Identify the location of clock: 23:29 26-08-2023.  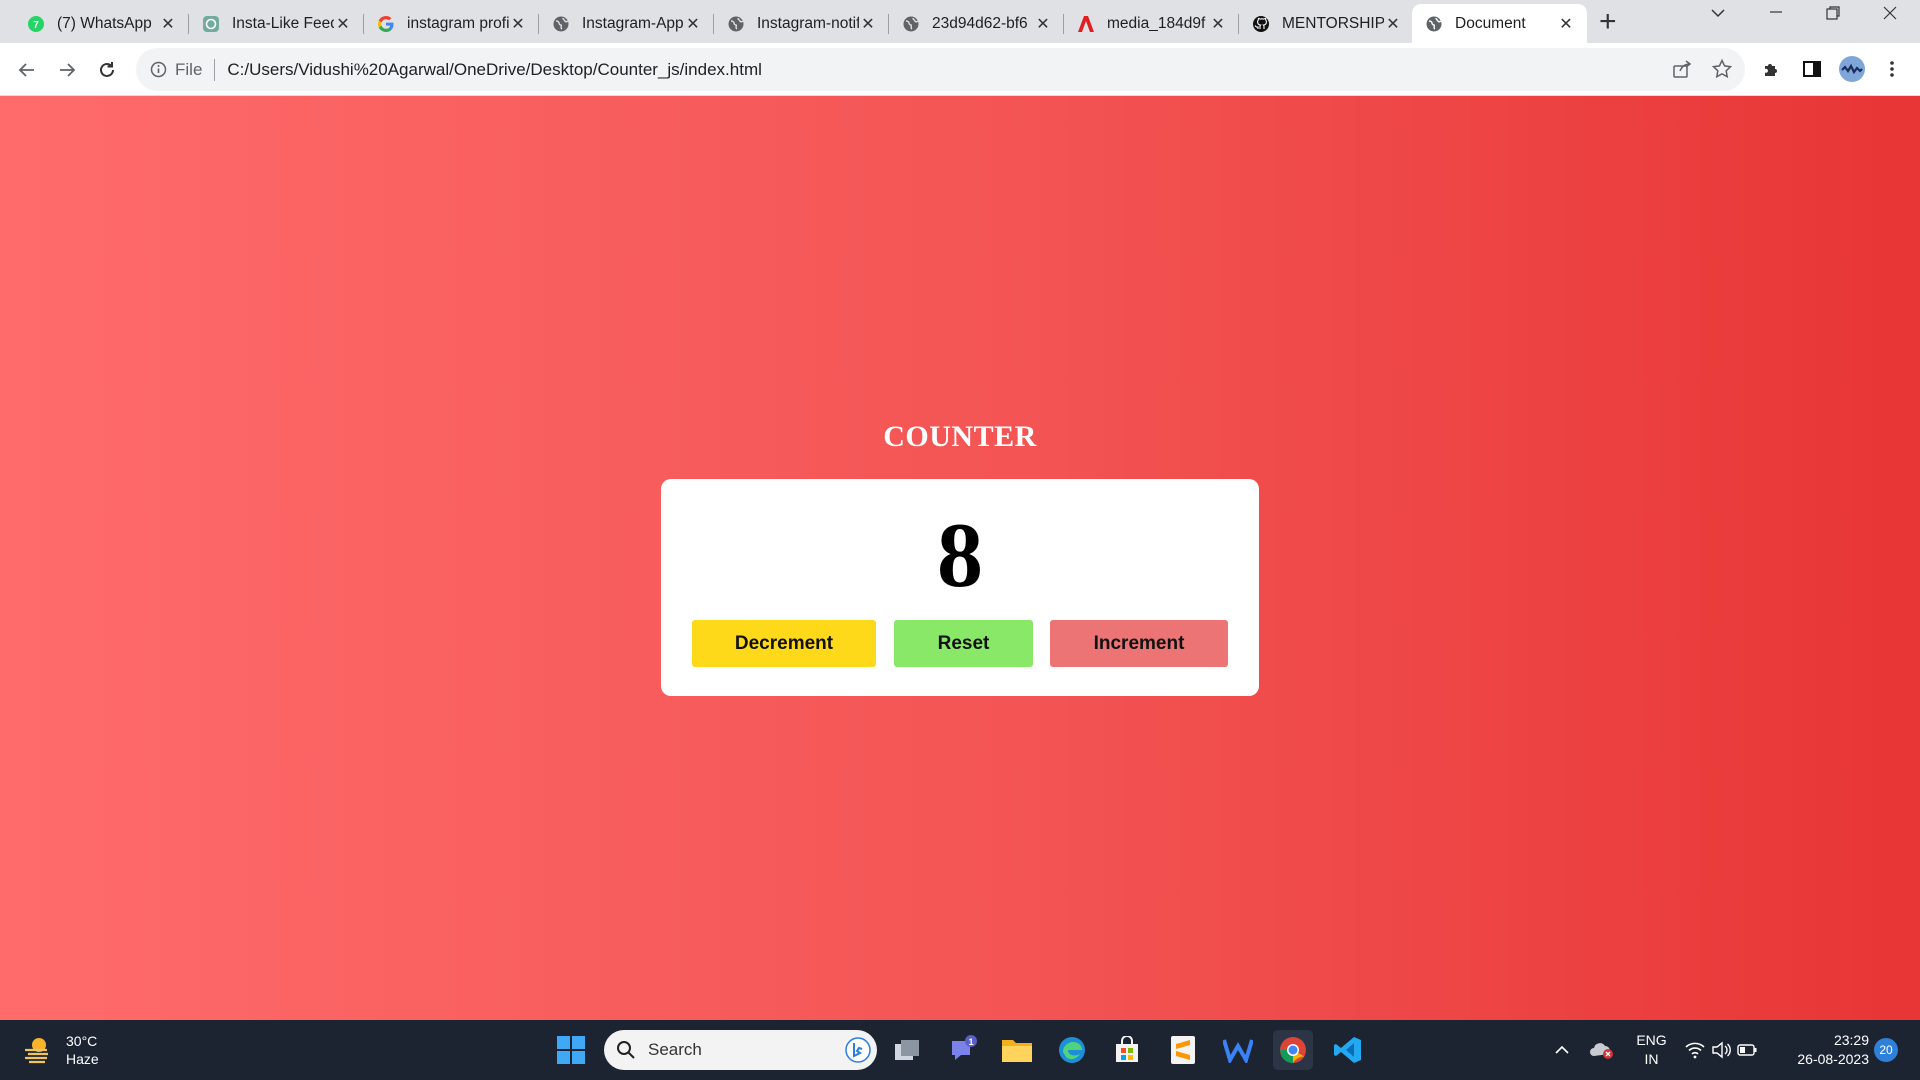
(1825, 1050).